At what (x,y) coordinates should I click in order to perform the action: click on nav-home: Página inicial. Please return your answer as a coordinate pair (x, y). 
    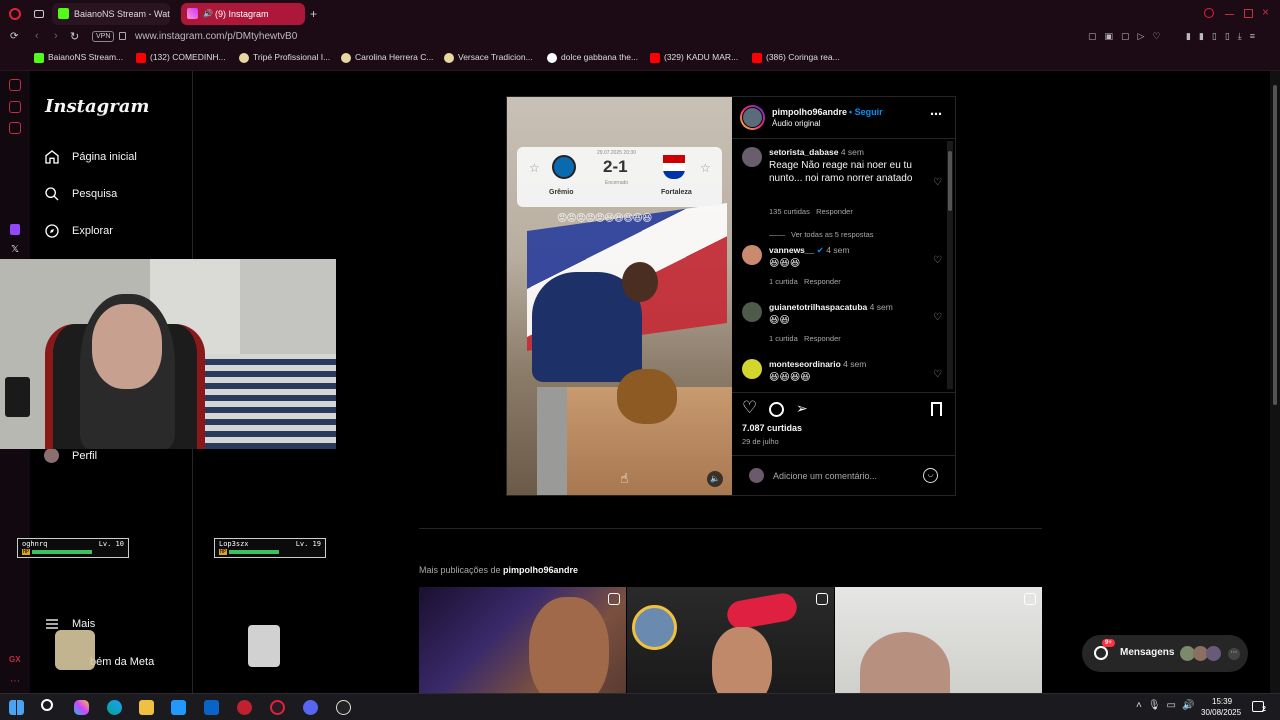
    Looking at the image, I should click on (90, 157).